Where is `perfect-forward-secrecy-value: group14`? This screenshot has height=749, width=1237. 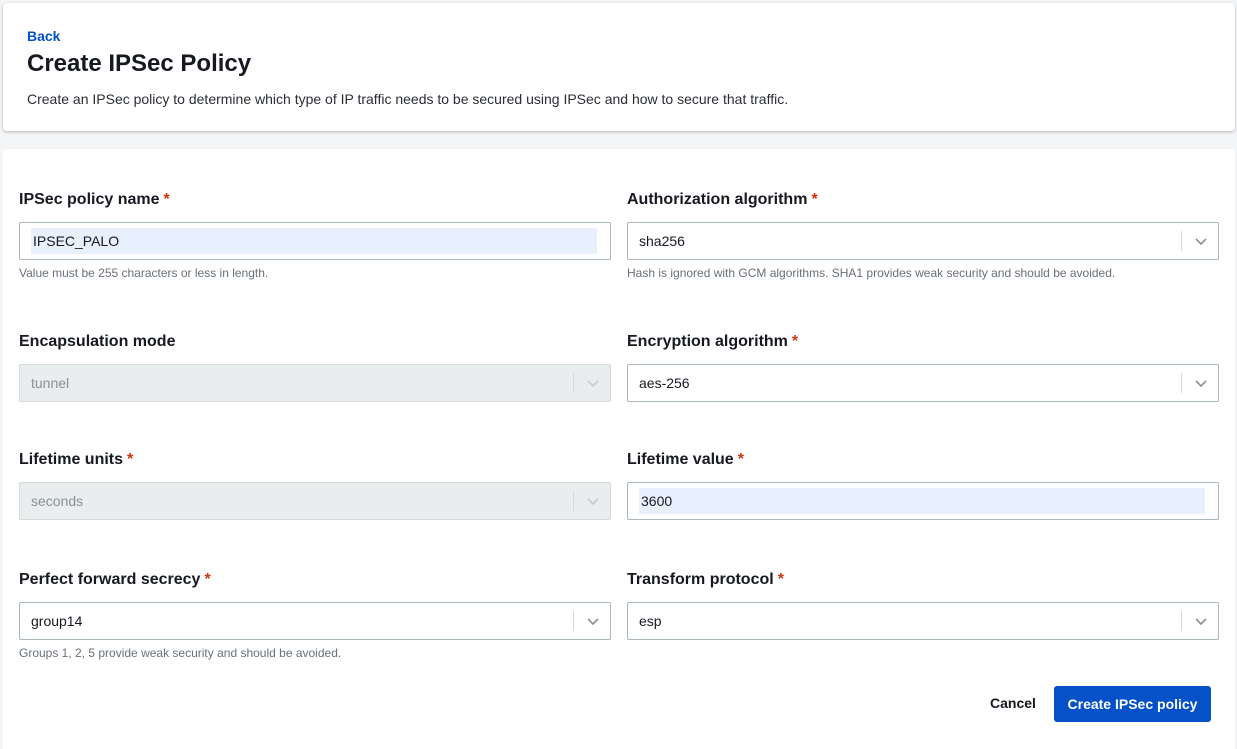
perfect-forward-secrecy-value: group14 is located at coordinates (57, 621).